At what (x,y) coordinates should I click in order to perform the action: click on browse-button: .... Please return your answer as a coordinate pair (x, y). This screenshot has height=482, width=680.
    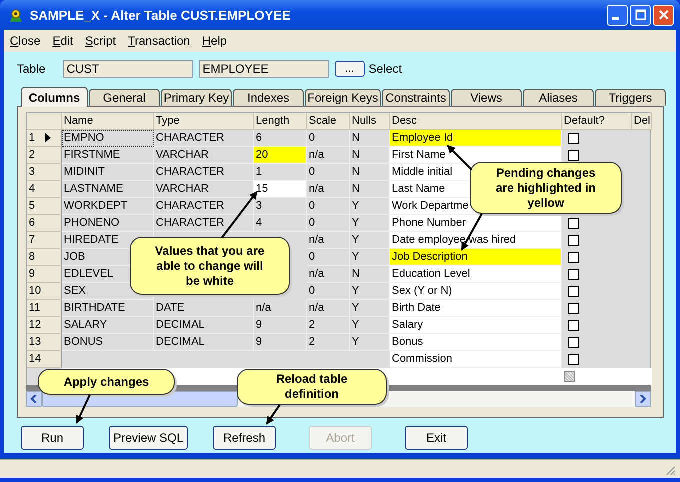
    Looking at the image, I should click on (349, 69).